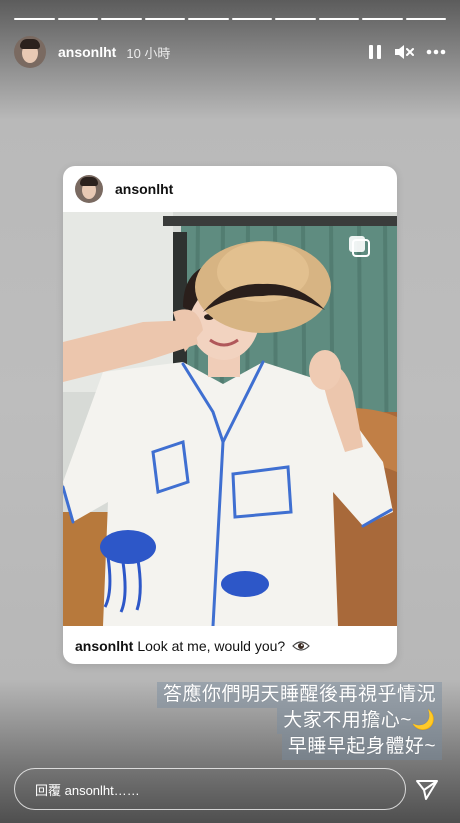 The image size is (460, 823). What do you see at coordinates (361, 747) in the screenshot?
I see `sticker-line-3: 早睡早起身體好~` at bounding box center [361, 747].